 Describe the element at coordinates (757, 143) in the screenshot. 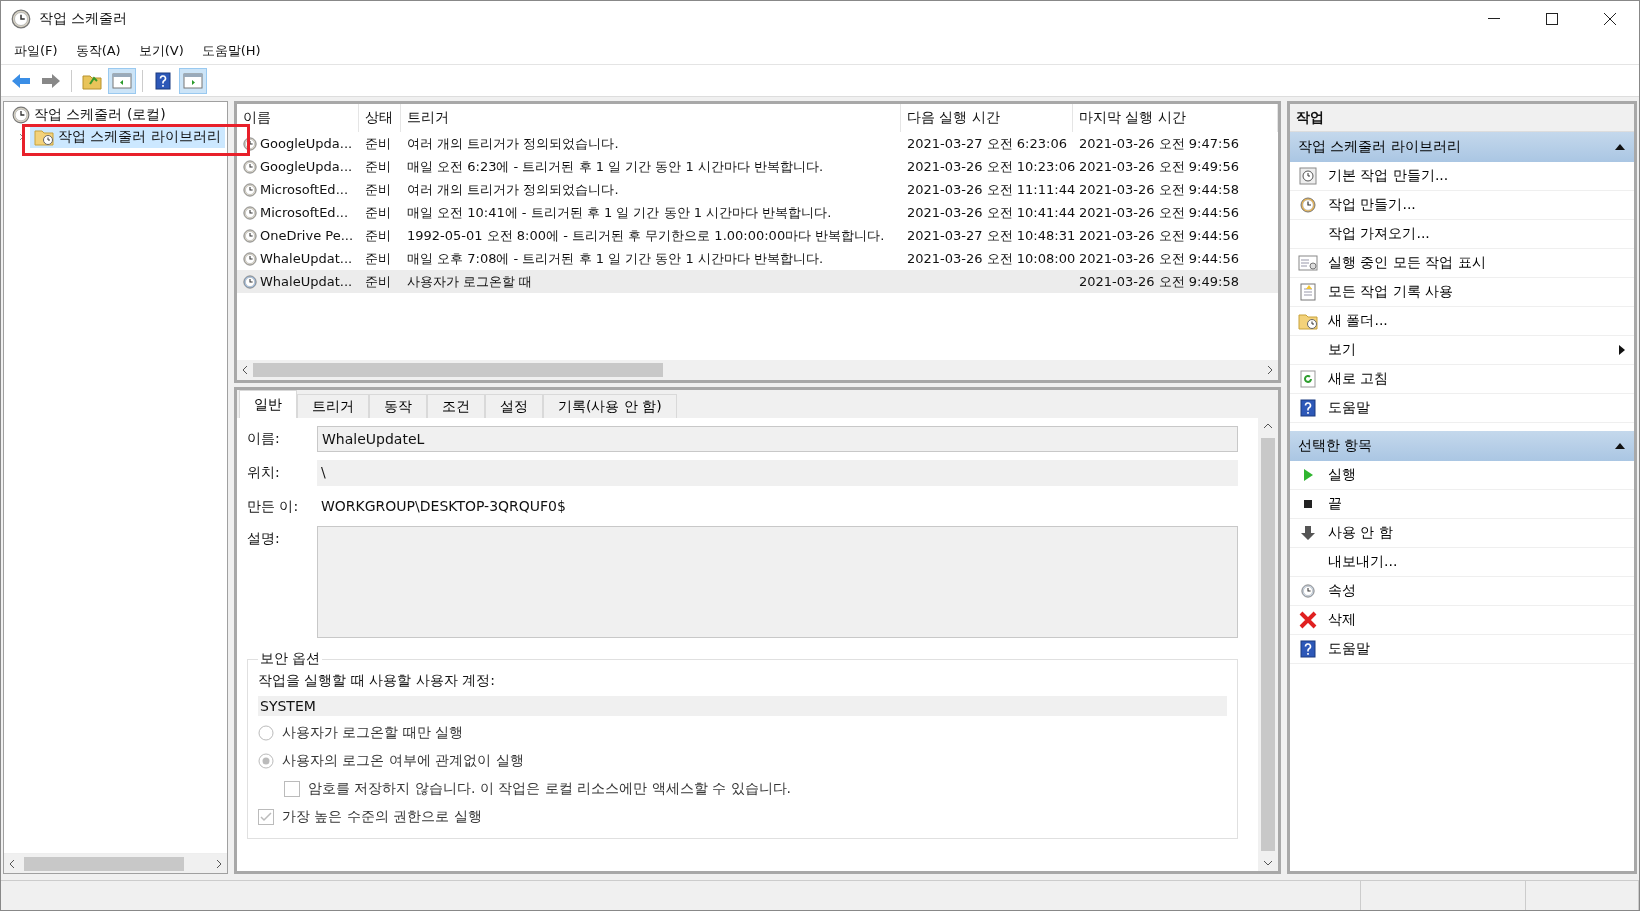

I see `table-row: GoogleUpda... 준비 여러 개의 트리거가 정의되었습니다. 2021-03-27 오전 6:23:06 2021-03-26 오전 9:47:56` at that location.